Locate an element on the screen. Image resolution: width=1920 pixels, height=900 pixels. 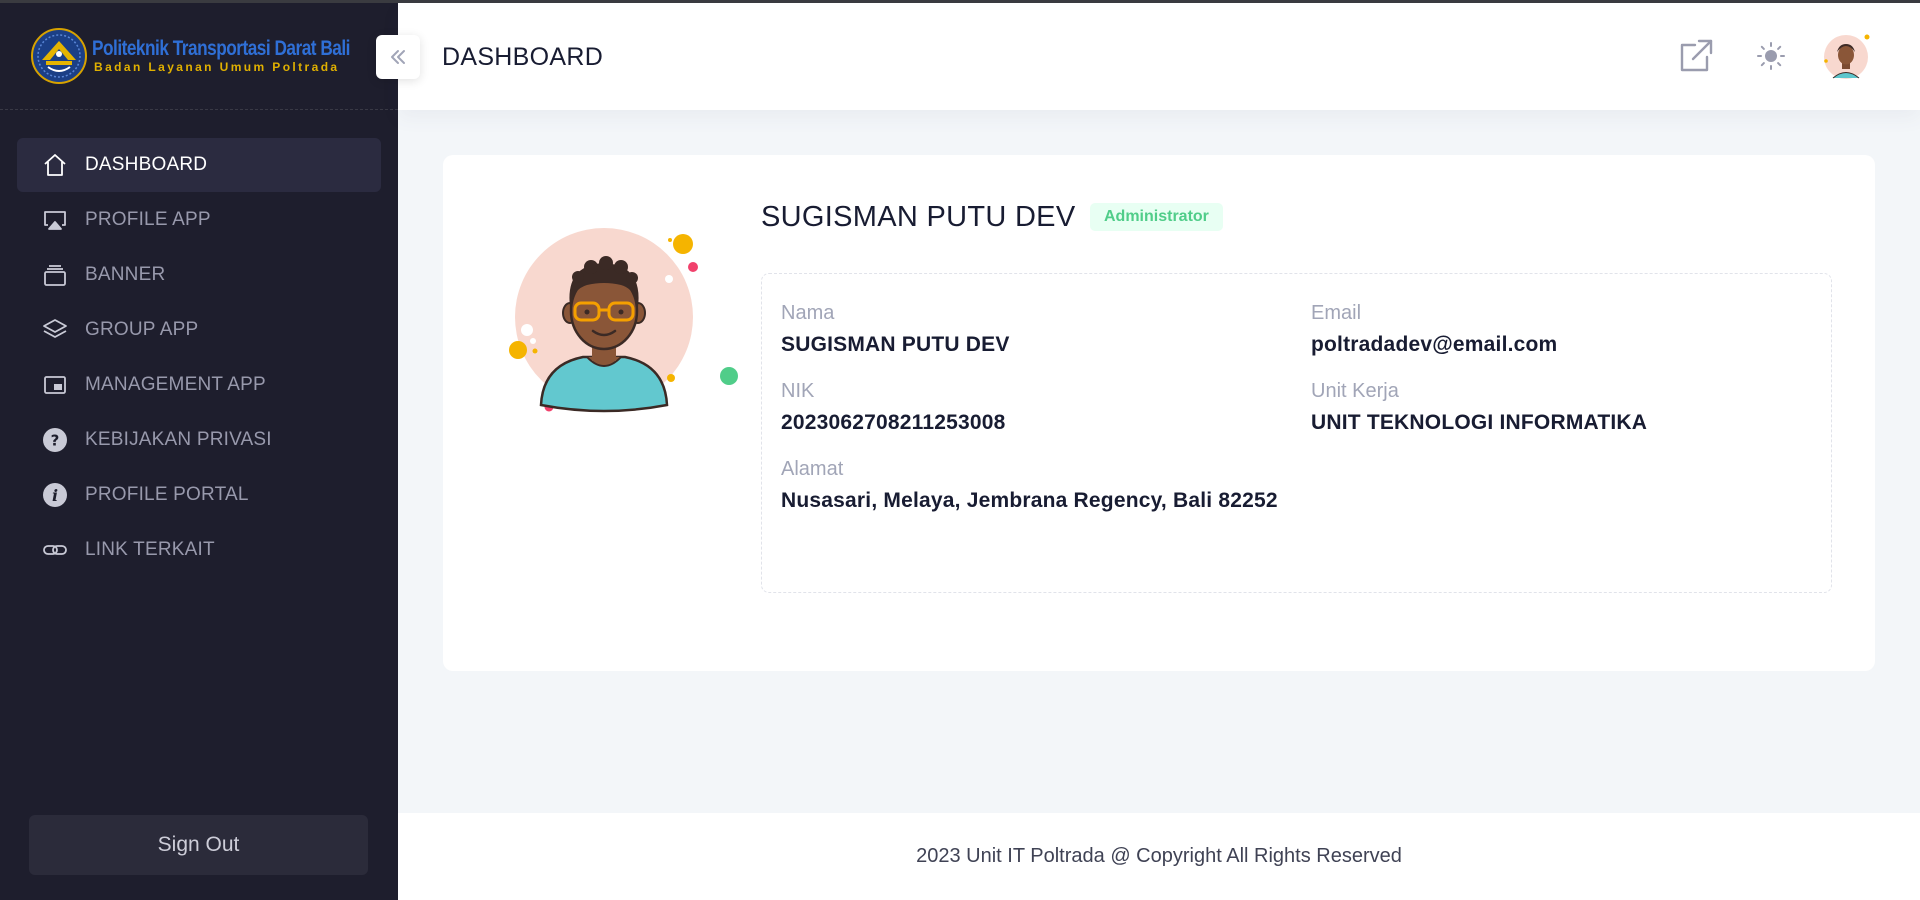
sun-icon is located at coordinates (1771, 56).